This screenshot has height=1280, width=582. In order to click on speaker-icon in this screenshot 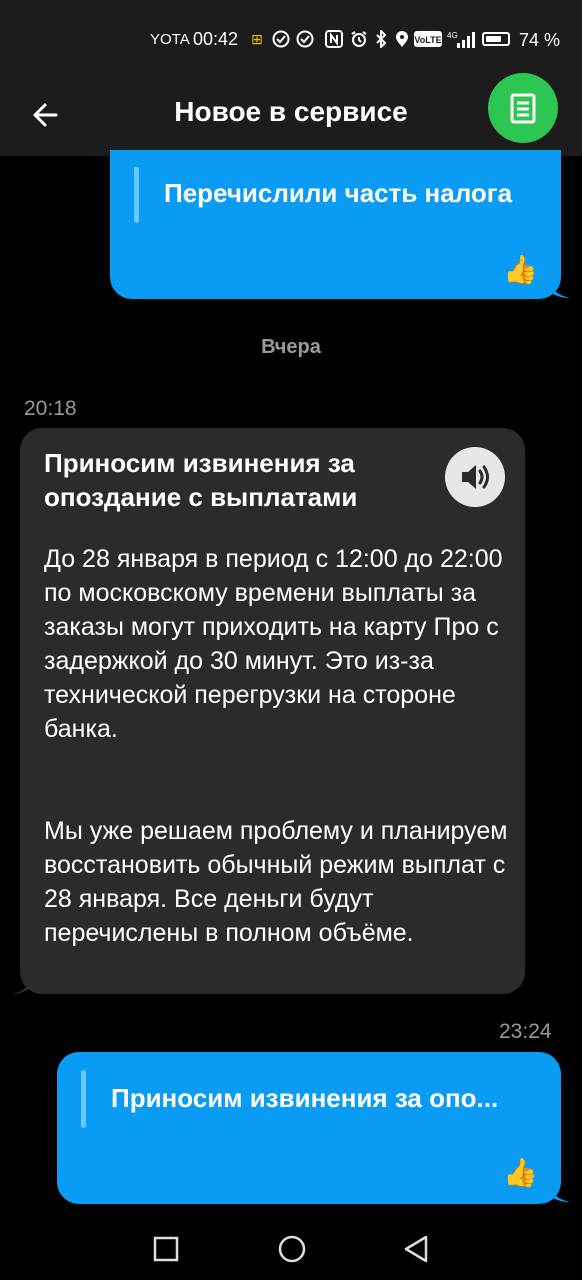, I will do `click(475, 477)`.